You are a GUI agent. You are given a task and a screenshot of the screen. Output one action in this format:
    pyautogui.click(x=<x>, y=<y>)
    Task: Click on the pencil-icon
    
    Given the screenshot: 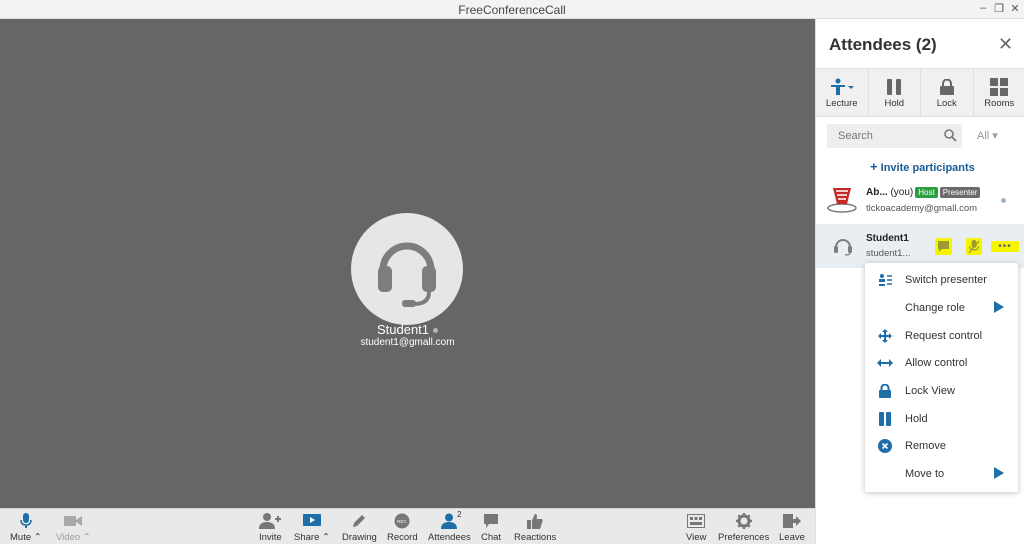 What is the action you would take?
    pyautogui.click(x=359, y=521)
    